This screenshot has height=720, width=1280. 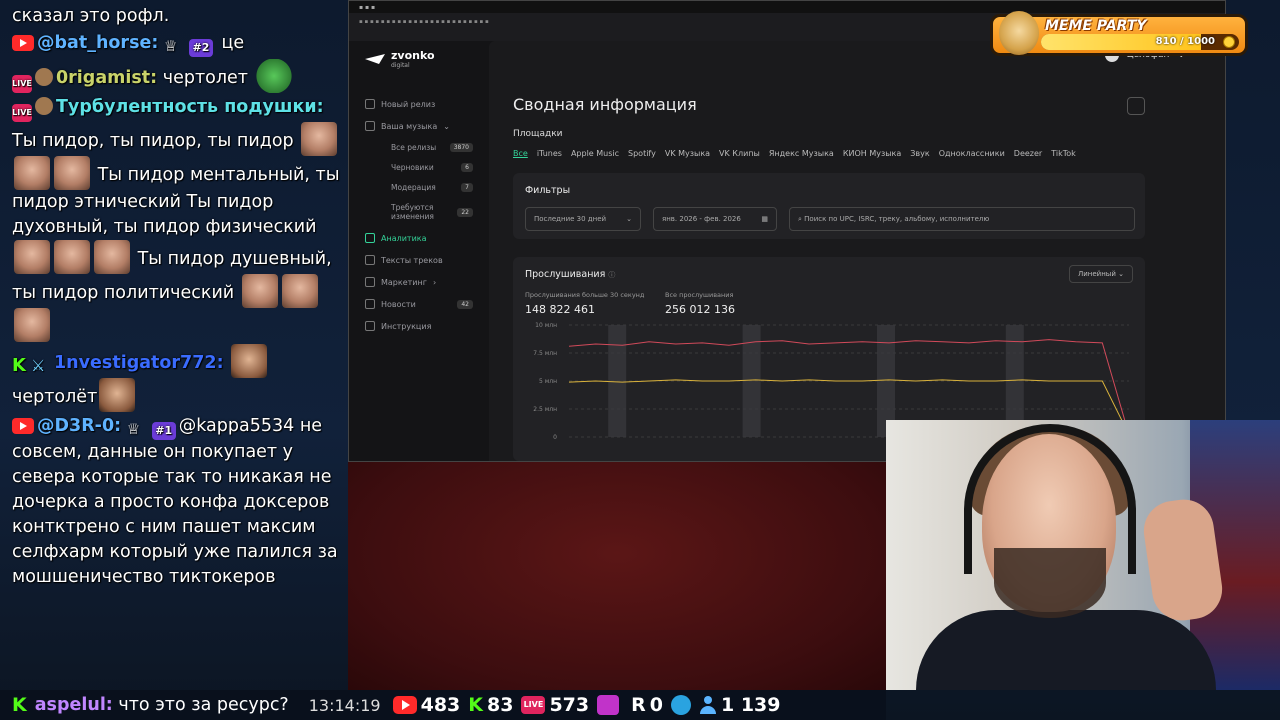 What do you see at coordinates (344, 705) in the screenshot?
I see `clock: 13:14:19` at bounding box center [344, 705].